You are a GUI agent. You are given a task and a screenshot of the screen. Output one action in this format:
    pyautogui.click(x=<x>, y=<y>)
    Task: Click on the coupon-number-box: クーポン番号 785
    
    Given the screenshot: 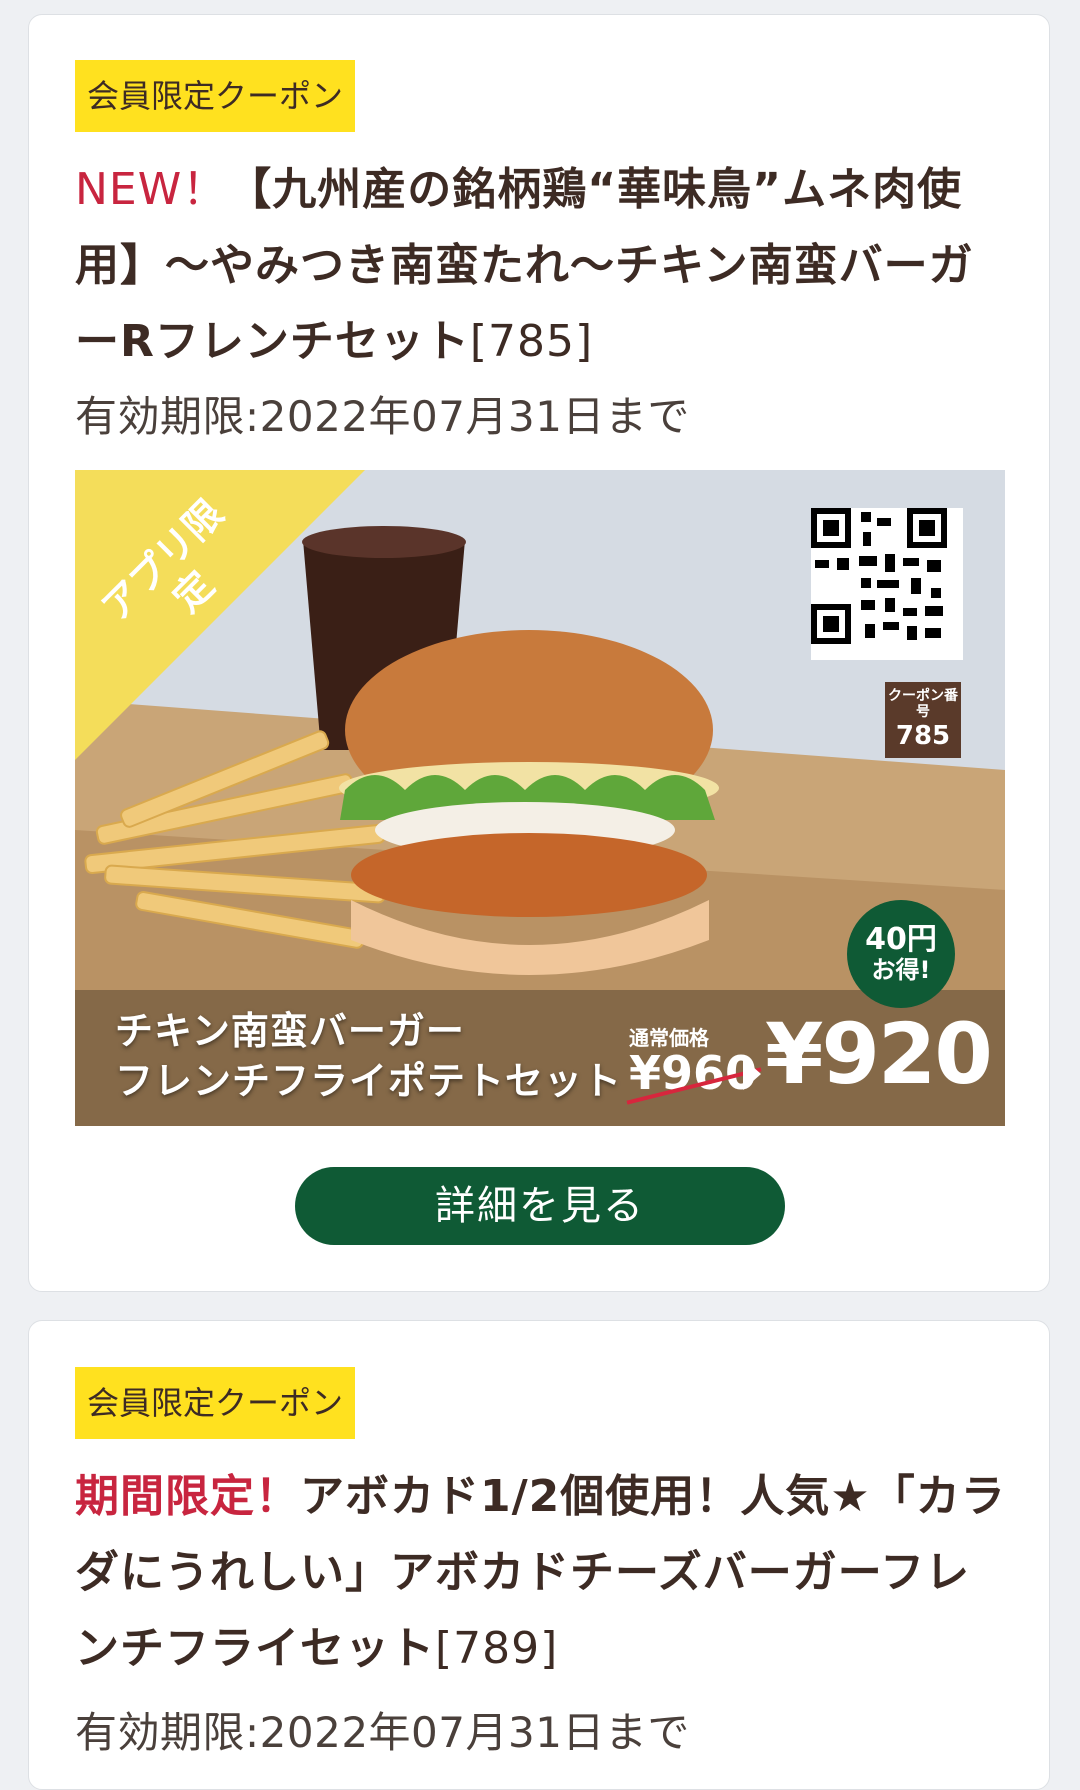 What is the action you would take?
    pyautogui.click(x=923, y=720)
    